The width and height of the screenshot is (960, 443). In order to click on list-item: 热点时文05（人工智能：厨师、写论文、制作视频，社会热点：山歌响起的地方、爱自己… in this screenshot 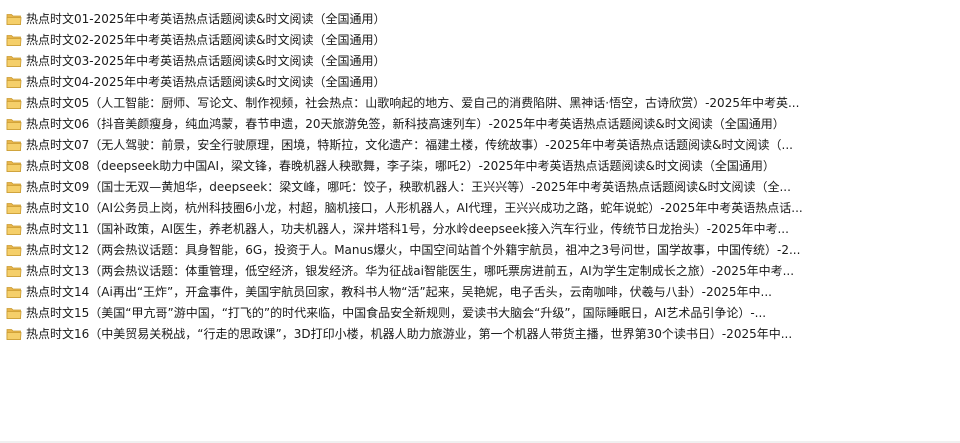, I will do `click(480, 102)`.